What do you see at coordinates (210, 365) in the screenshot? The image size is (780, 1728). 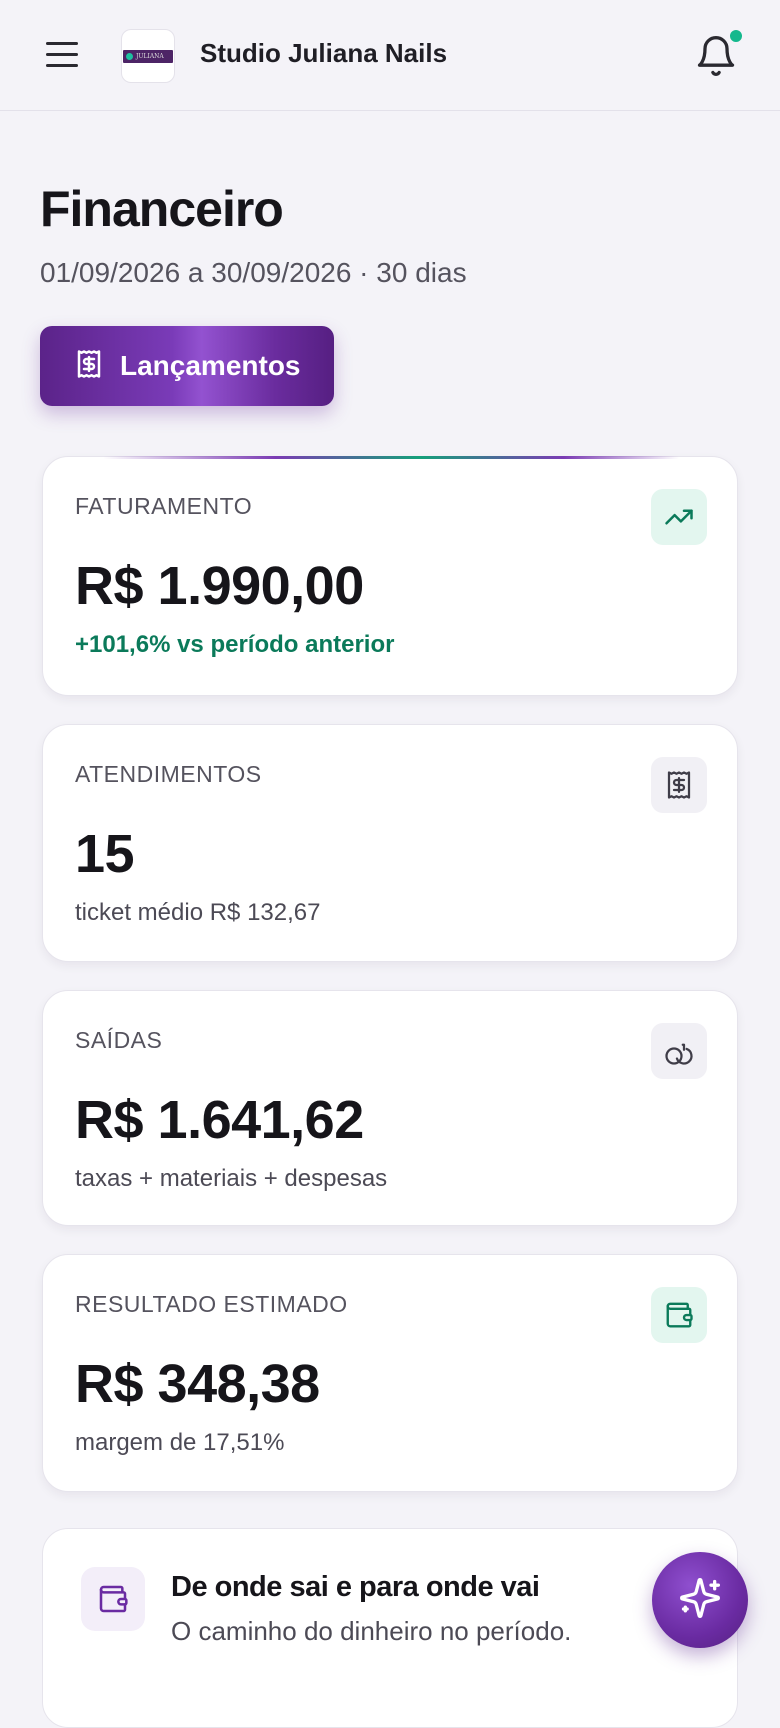 I see `lancamentos-label: Lançamentos` at bounding box center [210, 365].